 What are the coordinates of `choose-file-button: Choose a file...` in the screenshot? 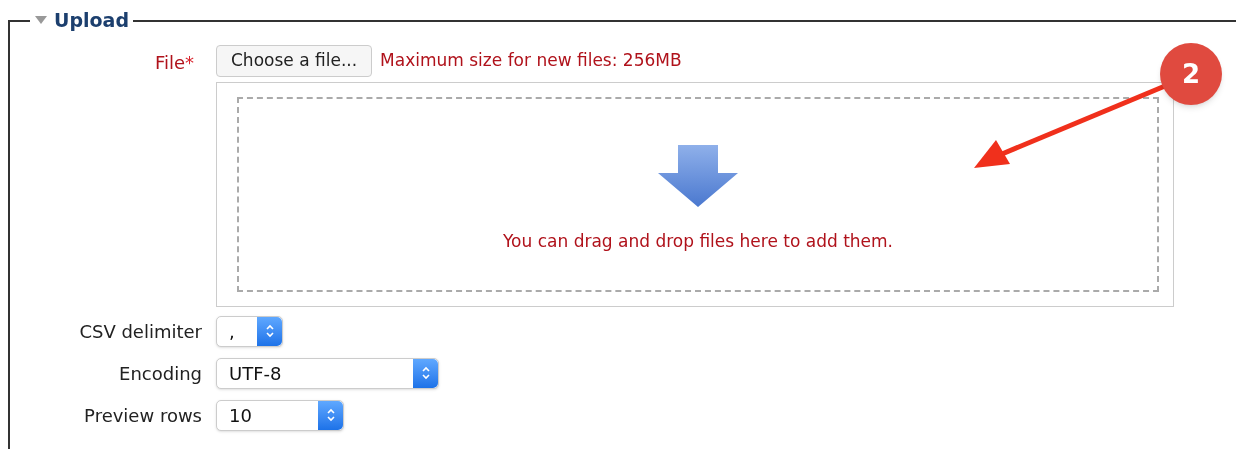 It's located at (294, 60).